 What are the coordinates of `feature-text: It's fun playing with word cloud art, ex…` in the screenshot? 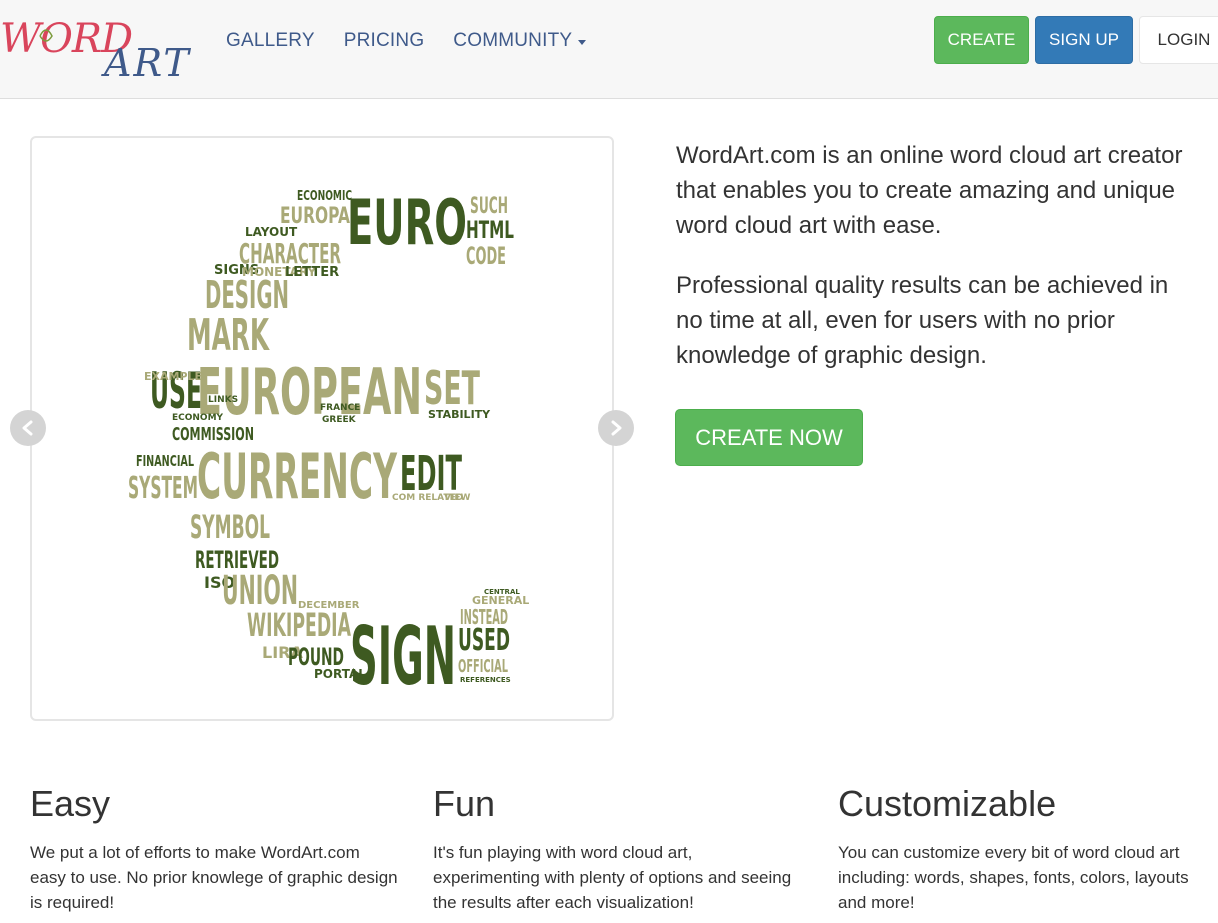 It's located at (612, 877).